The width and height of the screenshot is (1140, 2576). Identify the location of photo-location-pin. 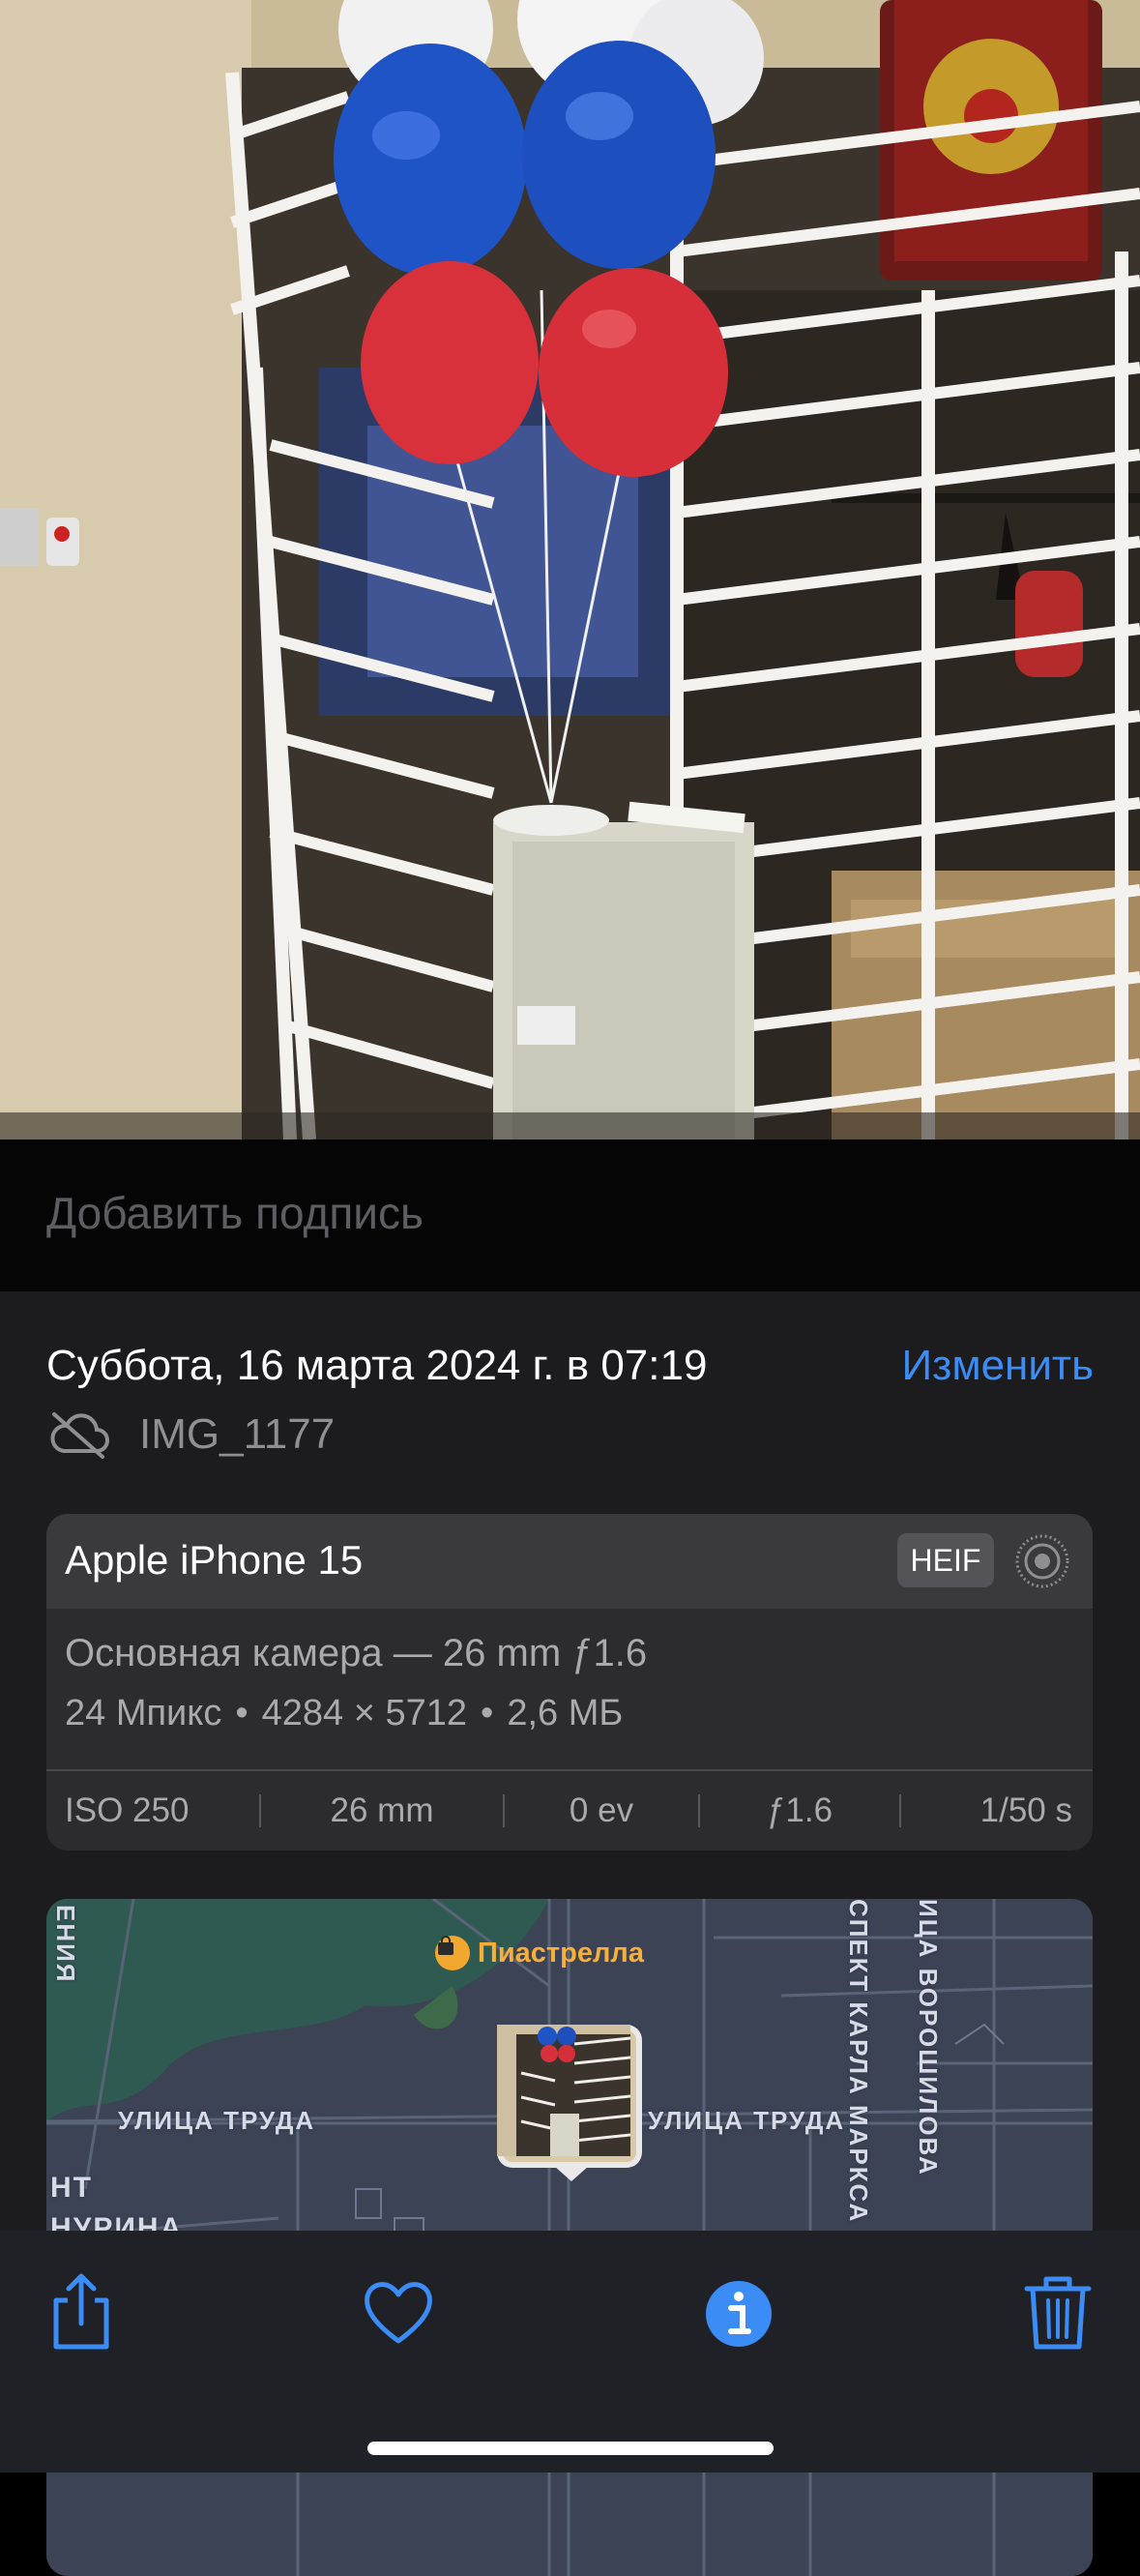
(569, 2096).